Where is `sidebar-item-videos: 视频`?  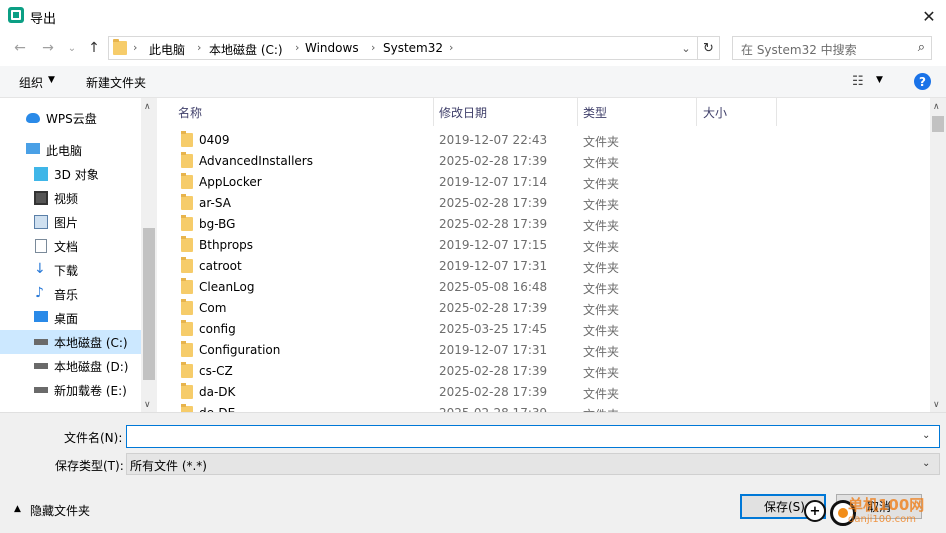 sidebar-item-videos: 视频 is located at coordinates (70, 198).